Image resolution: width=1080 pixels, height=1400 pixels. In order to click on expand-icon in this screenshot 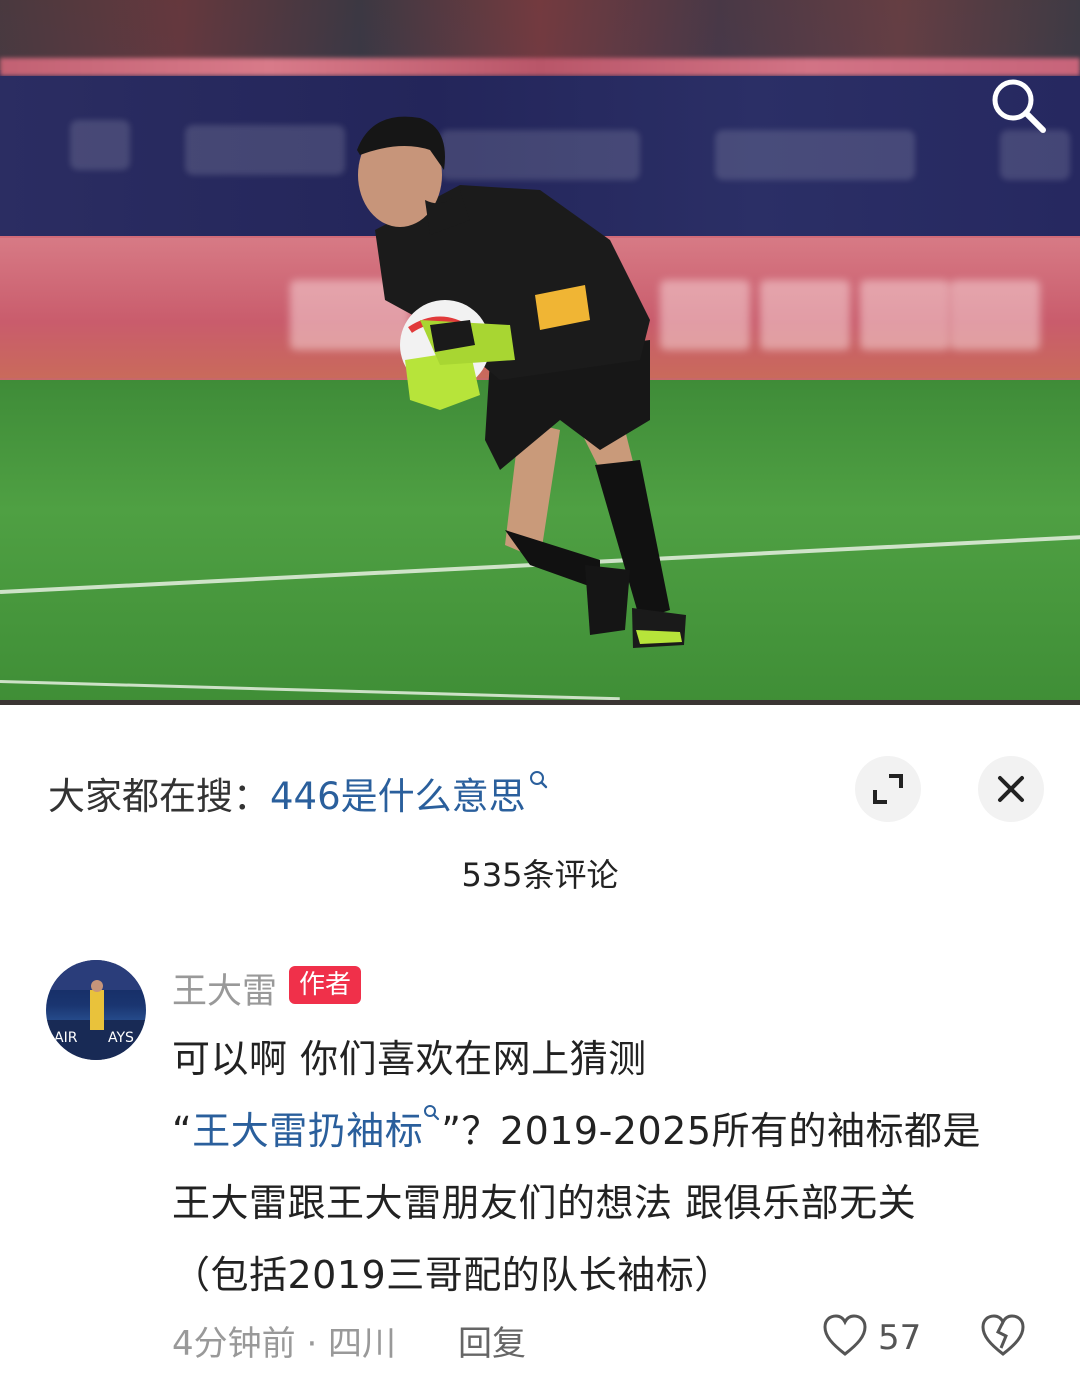, I will do `click(888, 789)`.